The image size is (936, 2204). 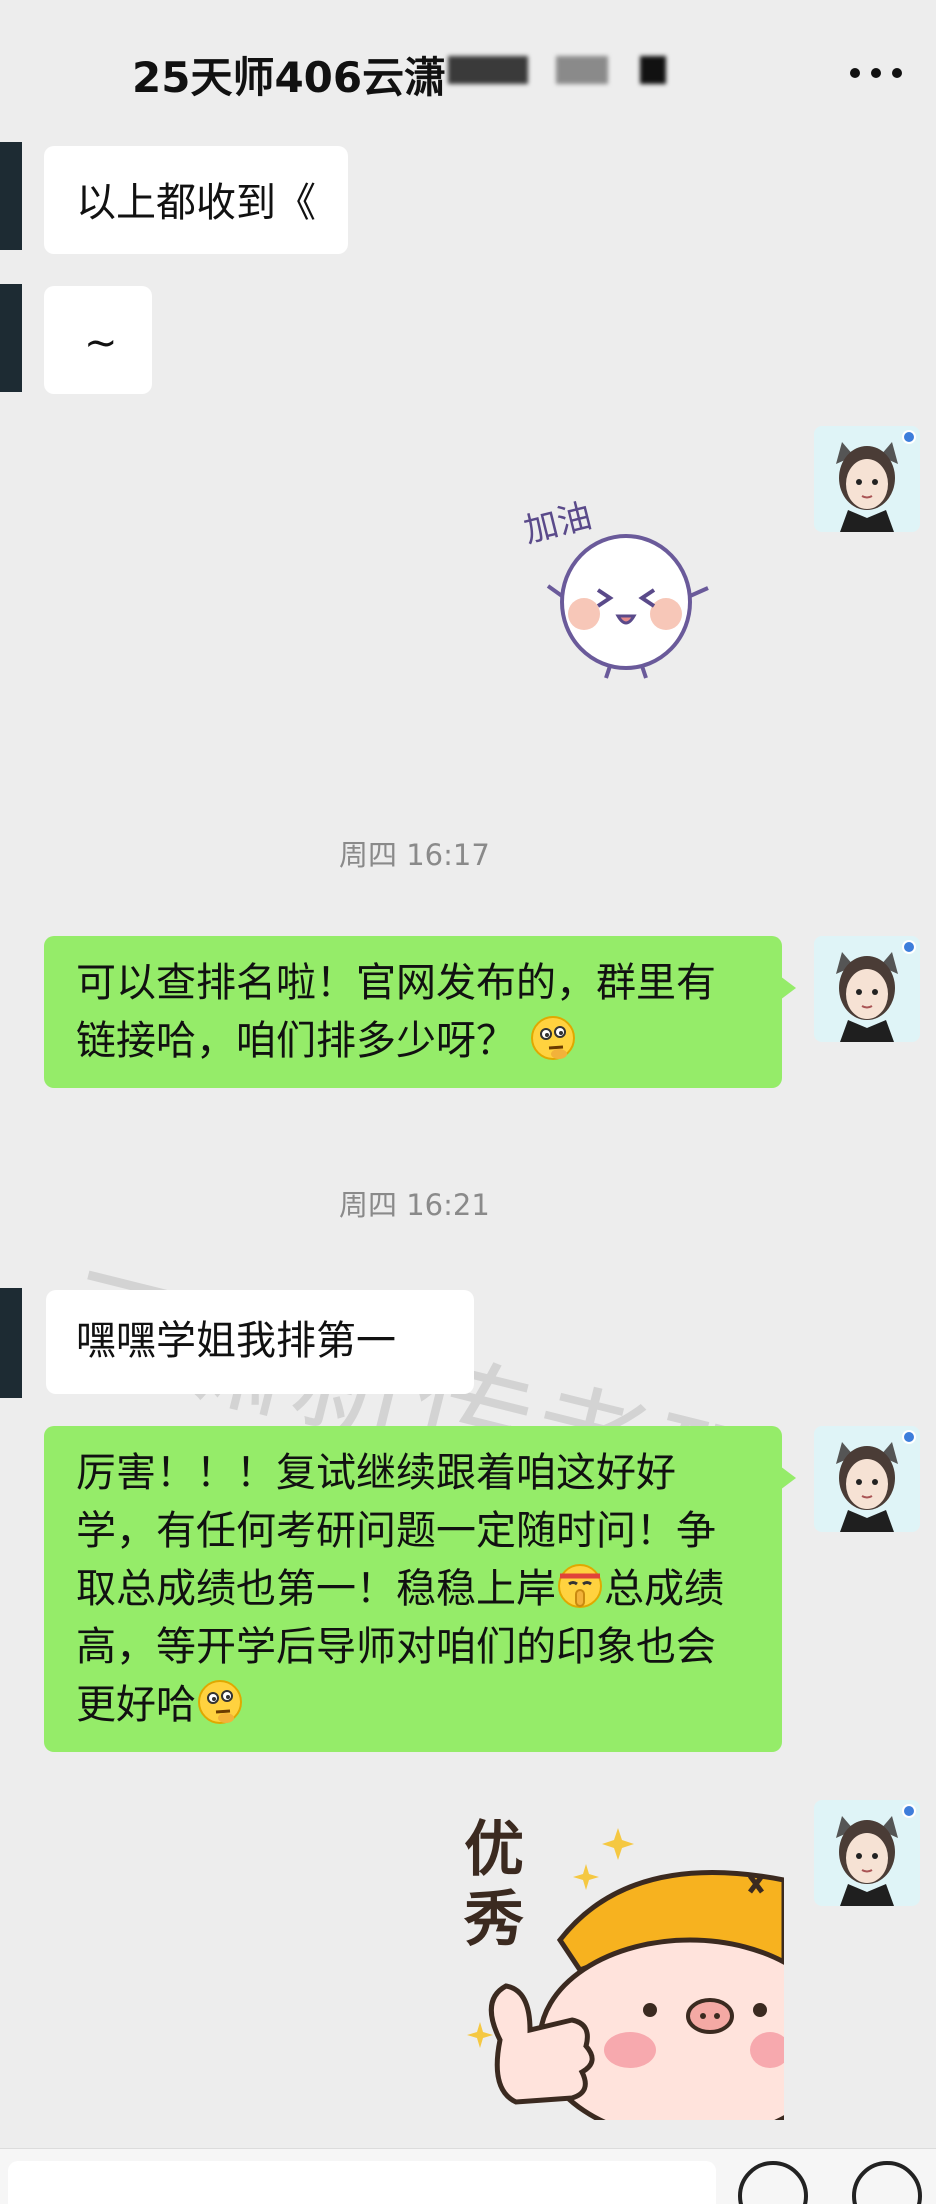 What do you see at coordinates (558, 523) in the screenshot?
I see `sticker-text: 加油` at bounding box center [558, 523].